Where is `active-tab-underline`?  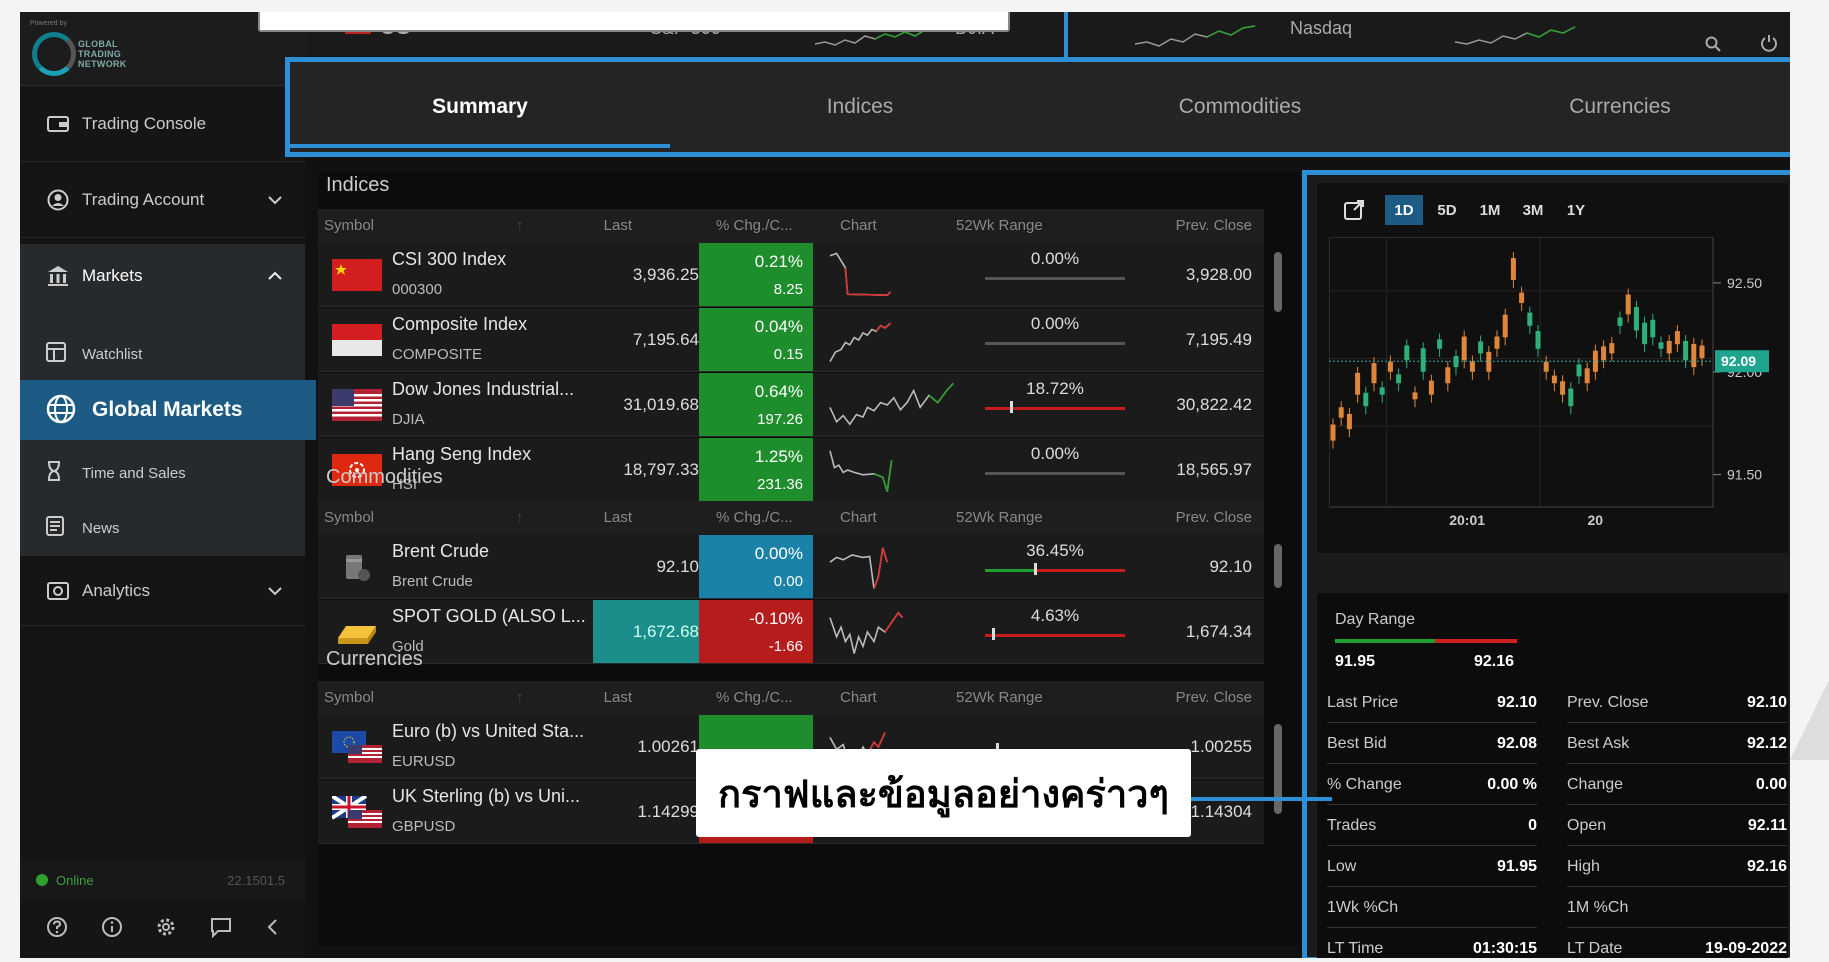
active-tab-underline is located at coordinates (480, 146).